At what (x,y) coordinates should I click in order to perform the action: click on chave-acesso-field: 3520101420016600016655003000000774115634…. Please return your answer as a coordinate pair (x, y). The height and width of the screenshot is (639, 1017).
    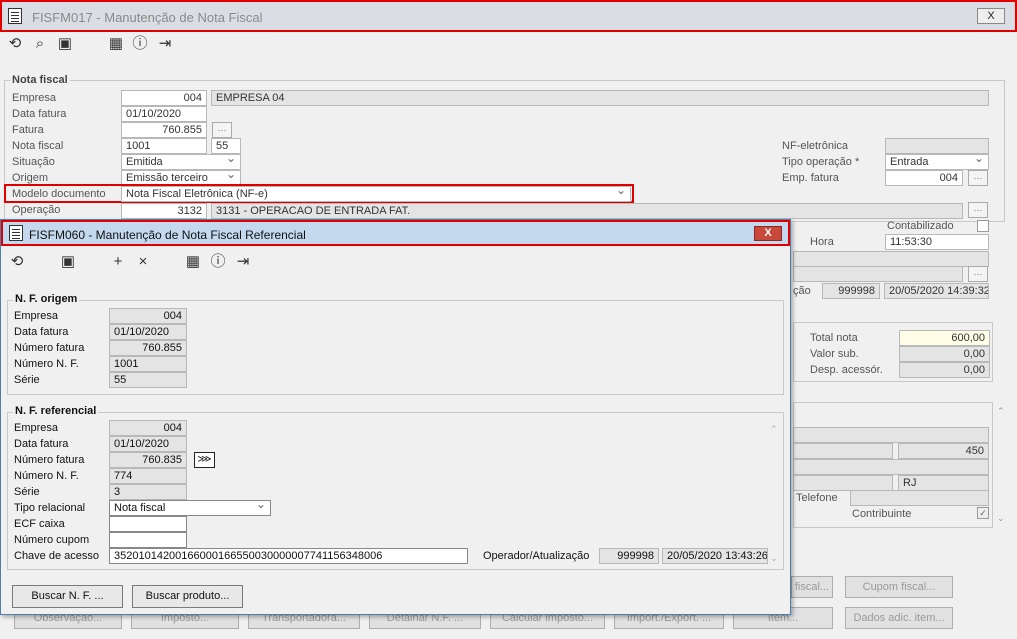
    Looking at the image, I should click on (288, 556).